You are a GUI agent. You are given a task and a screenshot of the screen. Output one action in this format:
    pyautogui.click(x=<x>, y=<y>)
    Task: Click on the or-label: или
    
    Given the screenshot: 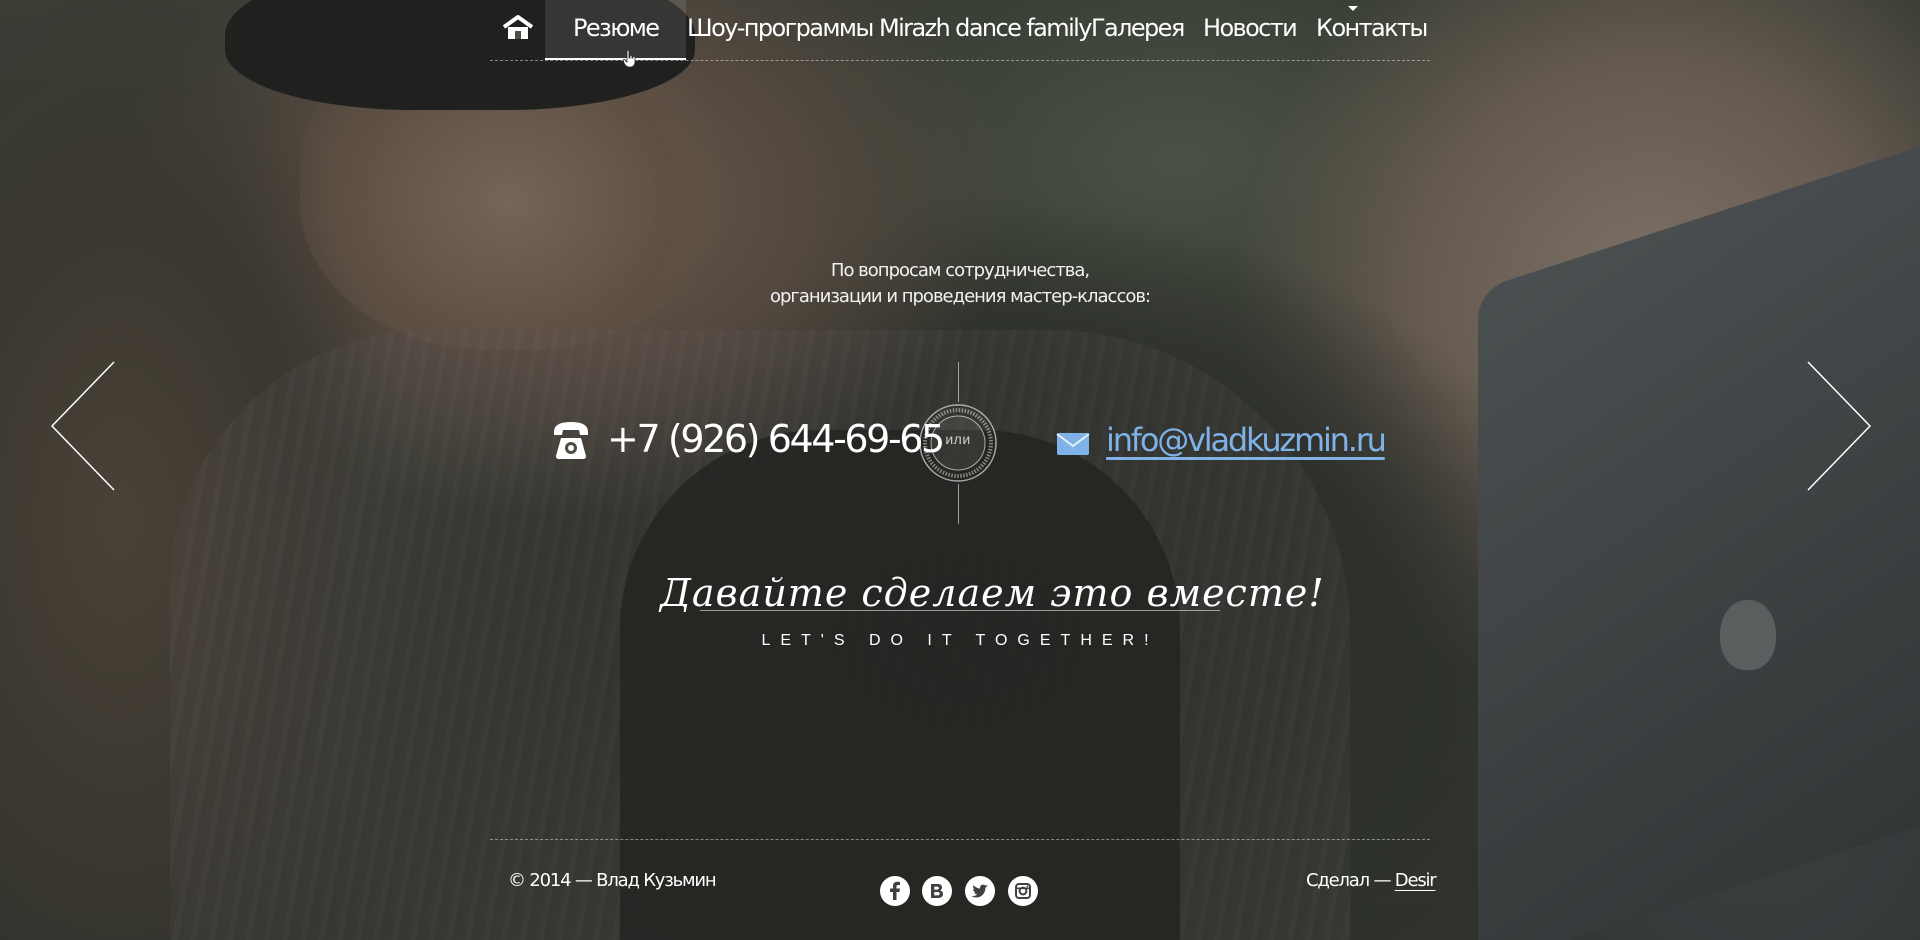 What is the action you would take?
    pyautogui.click(x=958, y=439)
    